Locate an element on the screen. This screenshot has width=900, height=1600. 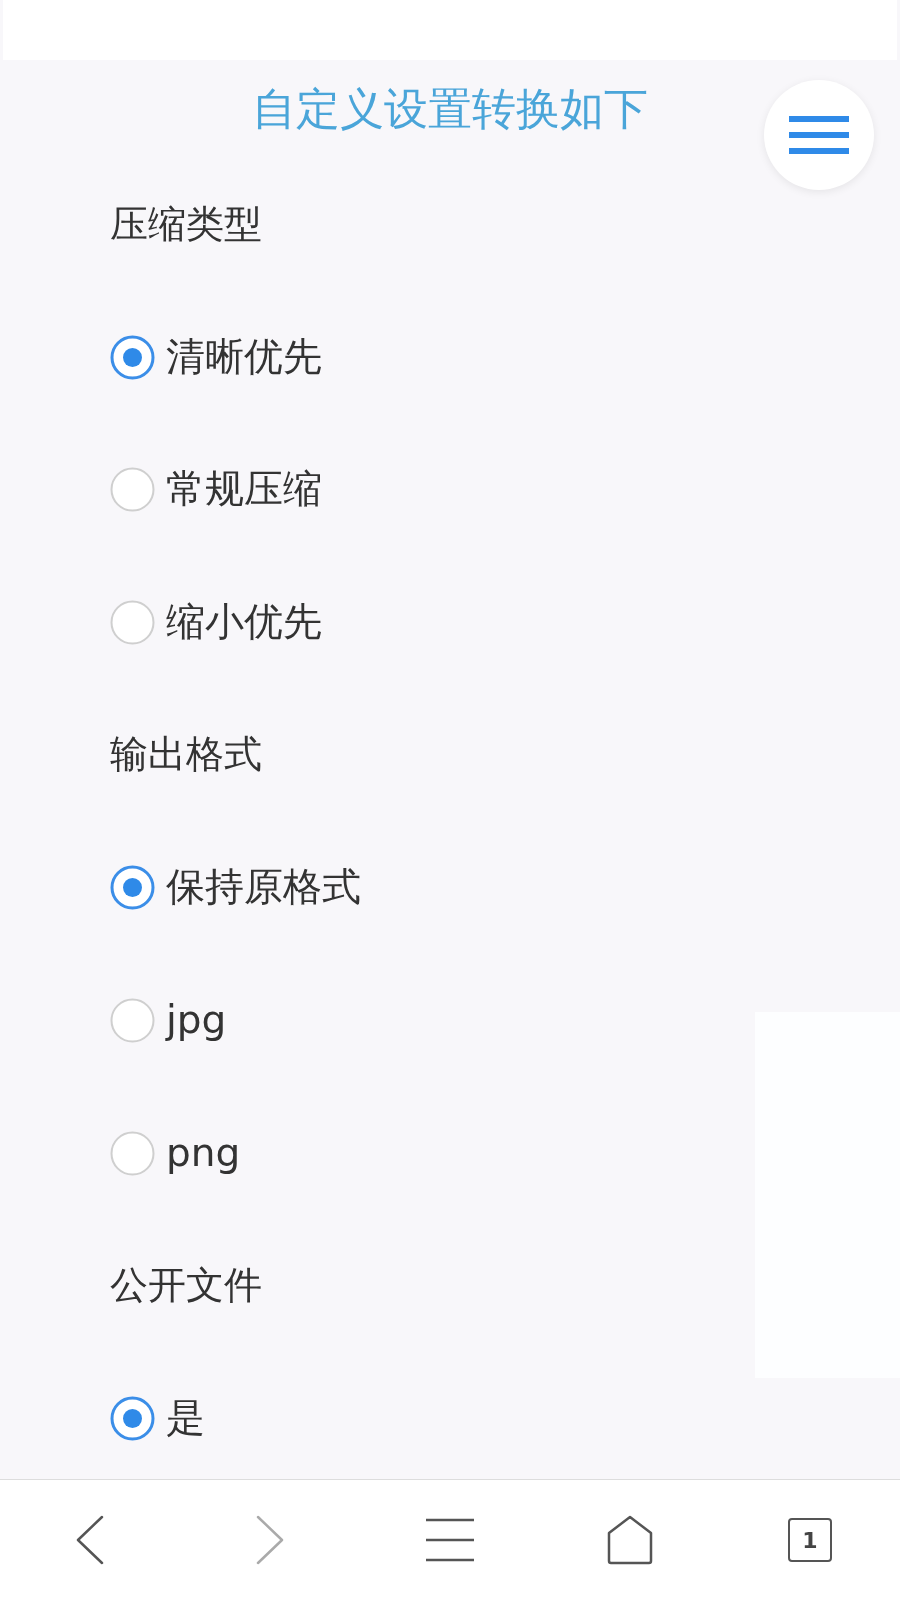
option-label: 是 is located at coordinates (185, 1418).